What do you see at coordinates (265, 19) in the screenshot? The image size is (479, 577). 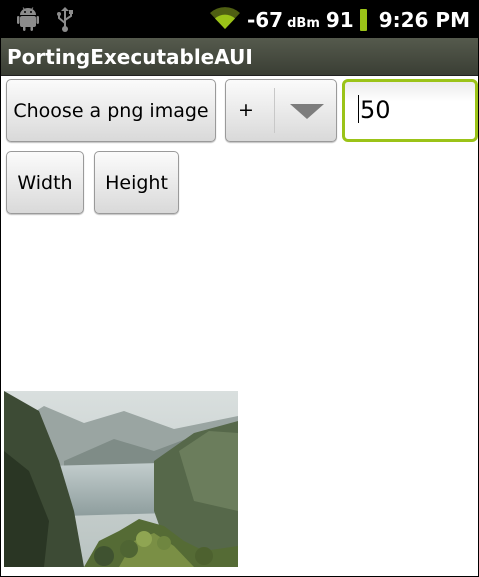 I see `signal-dbm-value: -67` at bounding box center [265, 19].